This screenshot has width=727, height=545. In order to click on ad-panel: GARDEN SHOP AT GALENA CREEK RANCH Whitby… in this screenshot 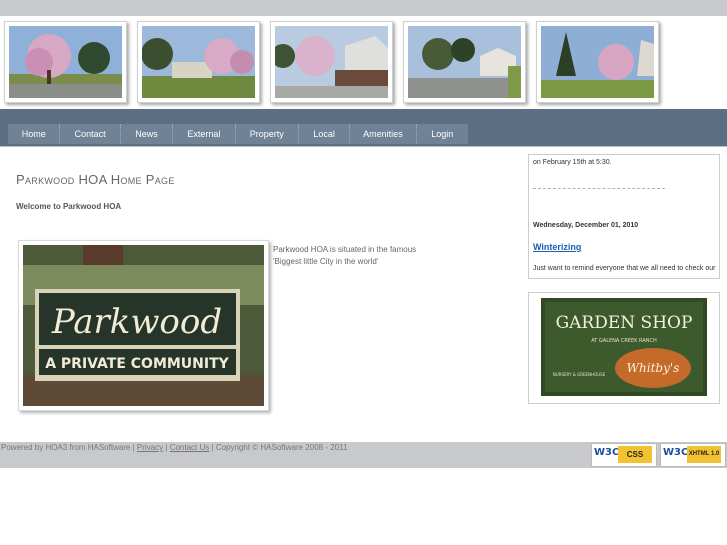, I will do `click(624, 348)`.